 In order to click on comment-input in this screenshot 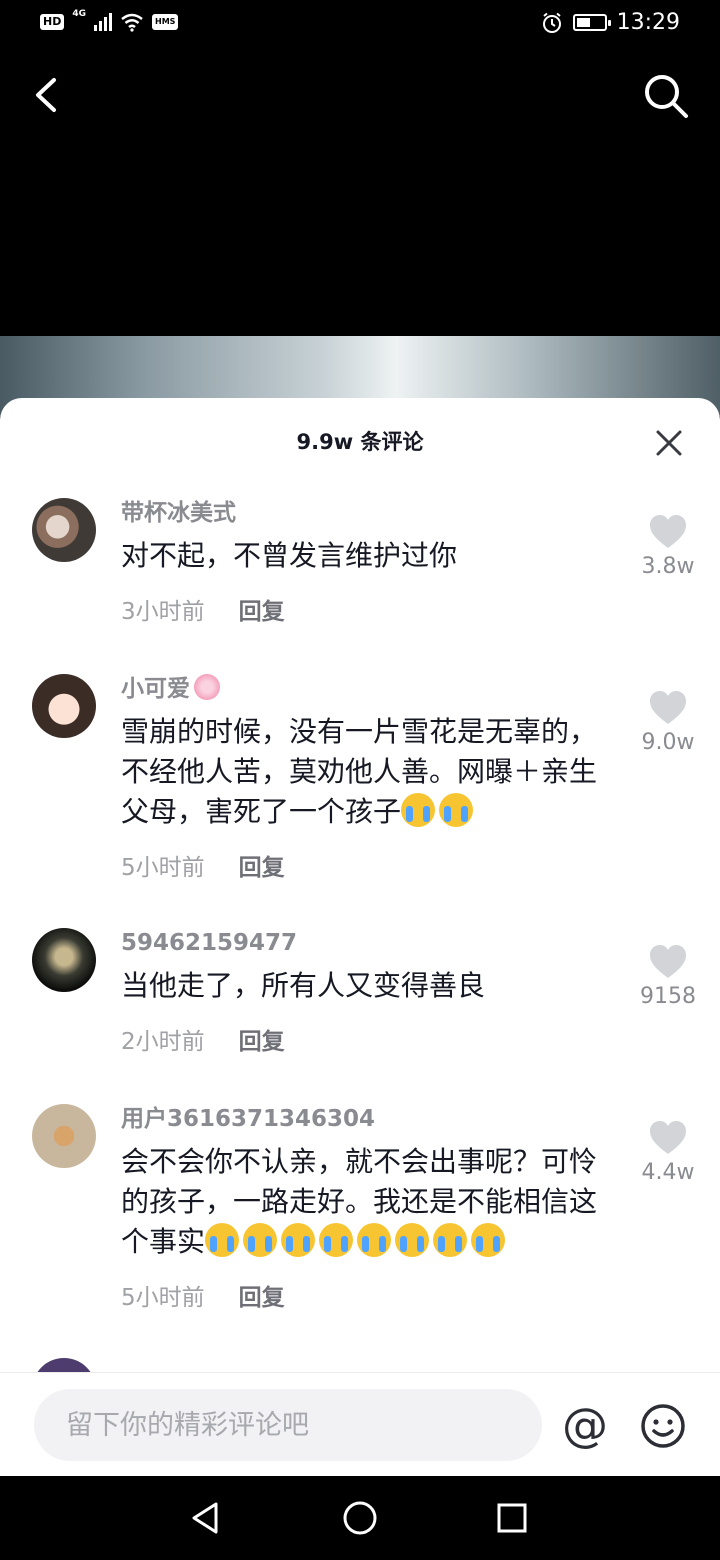, I will do `click(288, 1425)`.